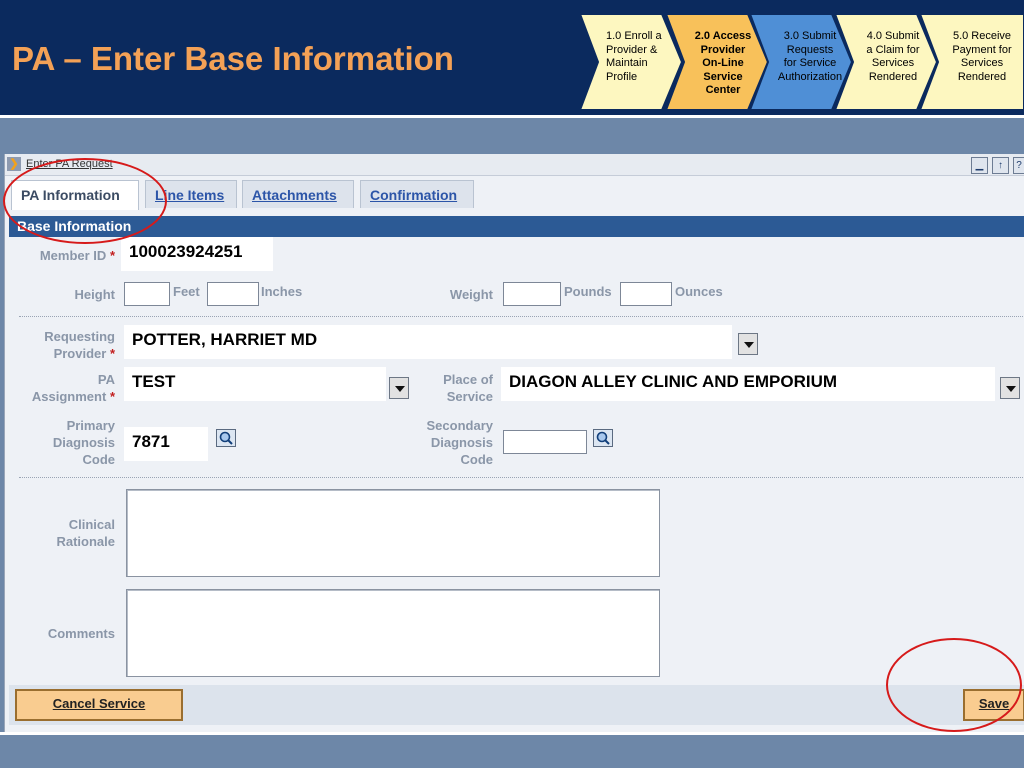 The width and height of the screenshot is (1024, 768). Describe the element at coordinates (1018, 165) in the screenshot. I see `help-icon: ?` at that location.